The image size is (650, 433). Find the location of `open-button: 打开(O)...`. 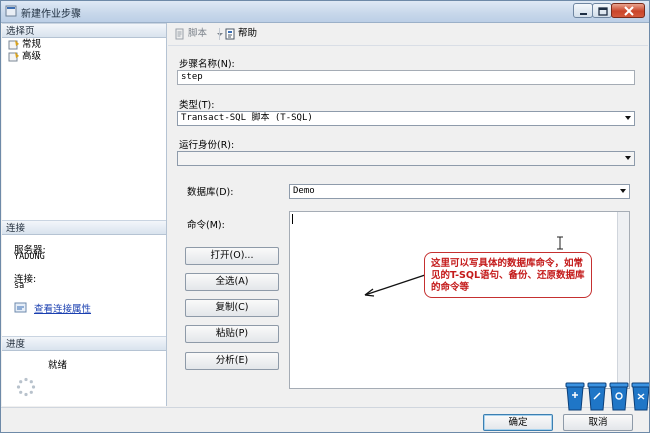

open-button: 打开(O)... is located at coordinates (232, 256).